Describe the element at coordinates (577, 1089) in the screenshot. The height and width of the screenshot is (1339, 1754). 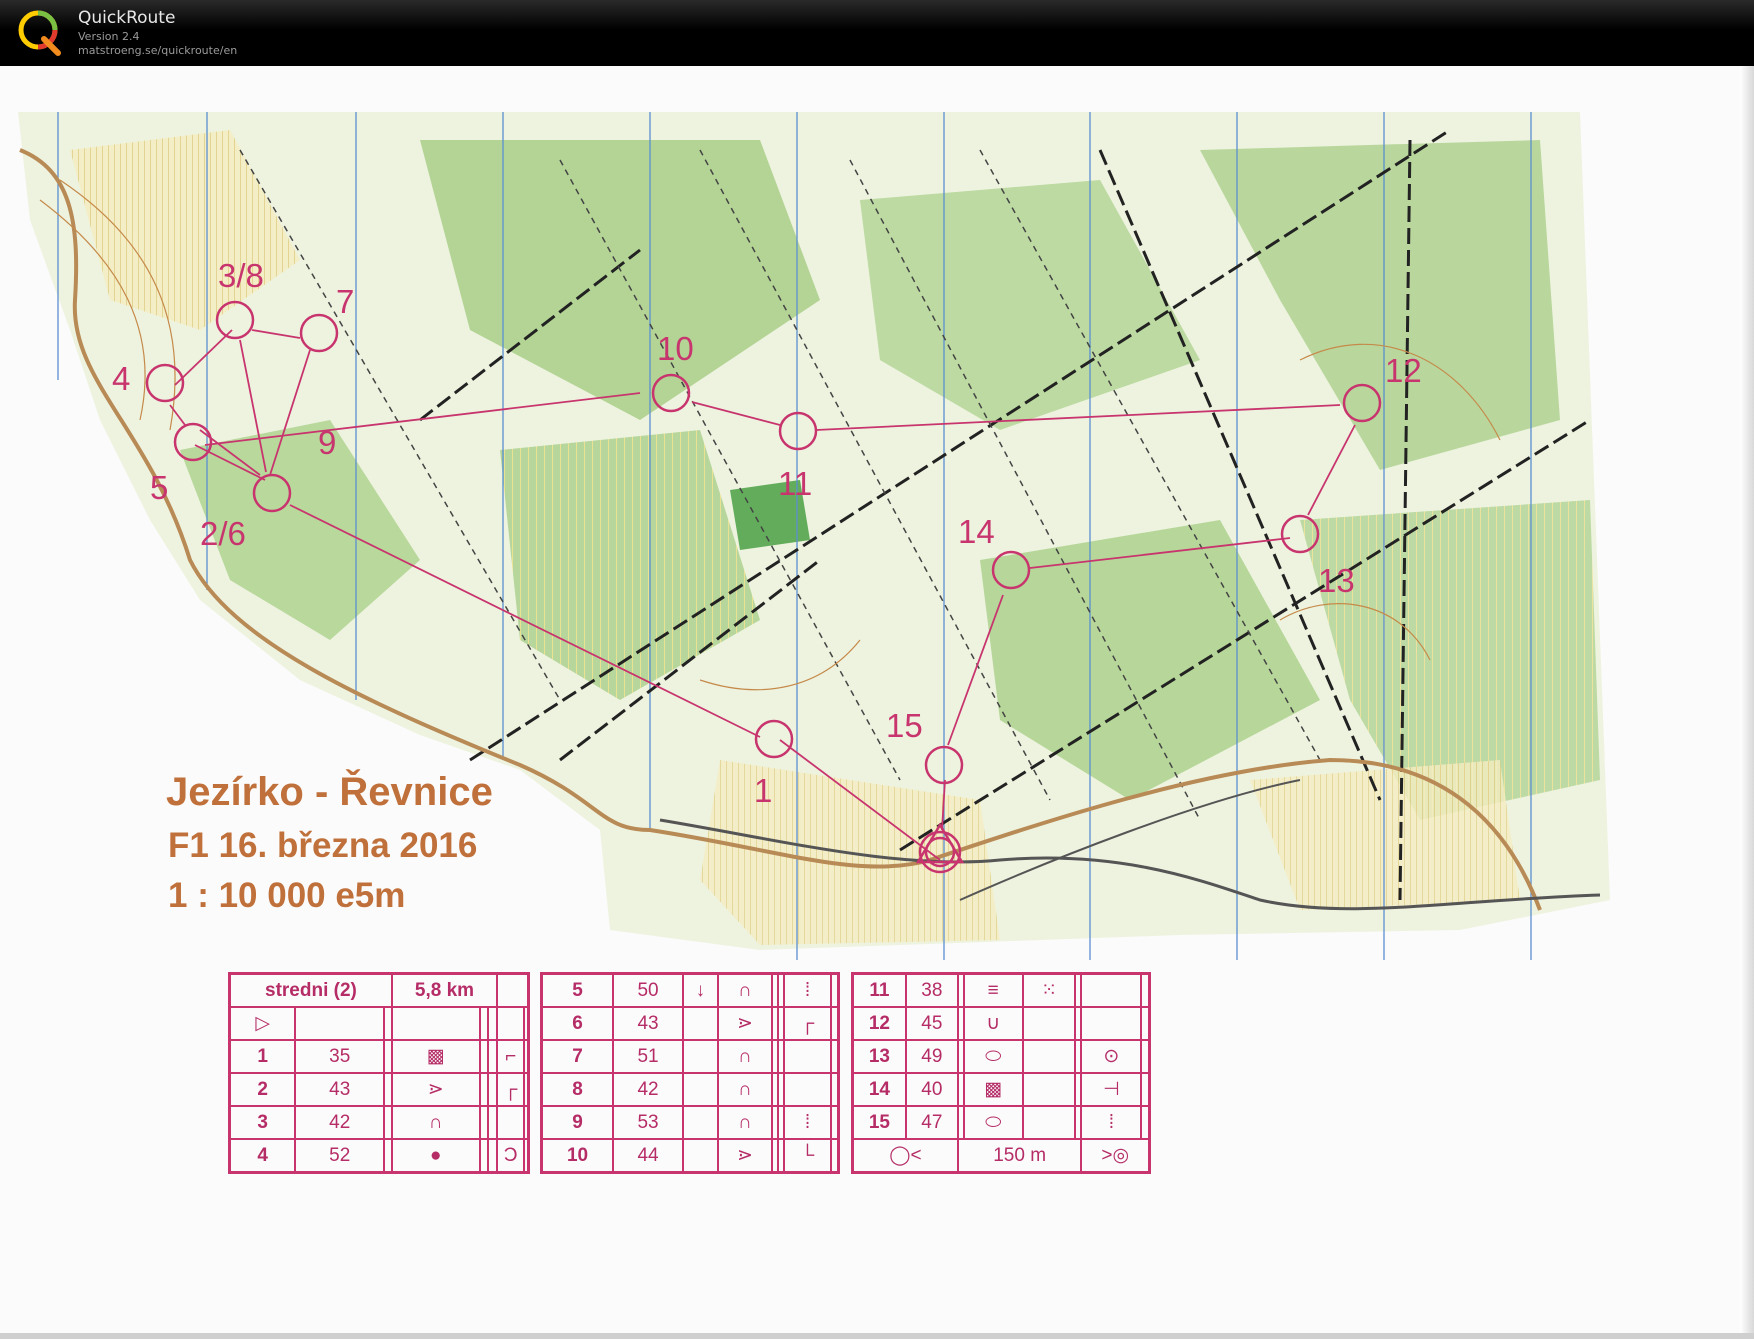
I see `control-number: 8` at that location.